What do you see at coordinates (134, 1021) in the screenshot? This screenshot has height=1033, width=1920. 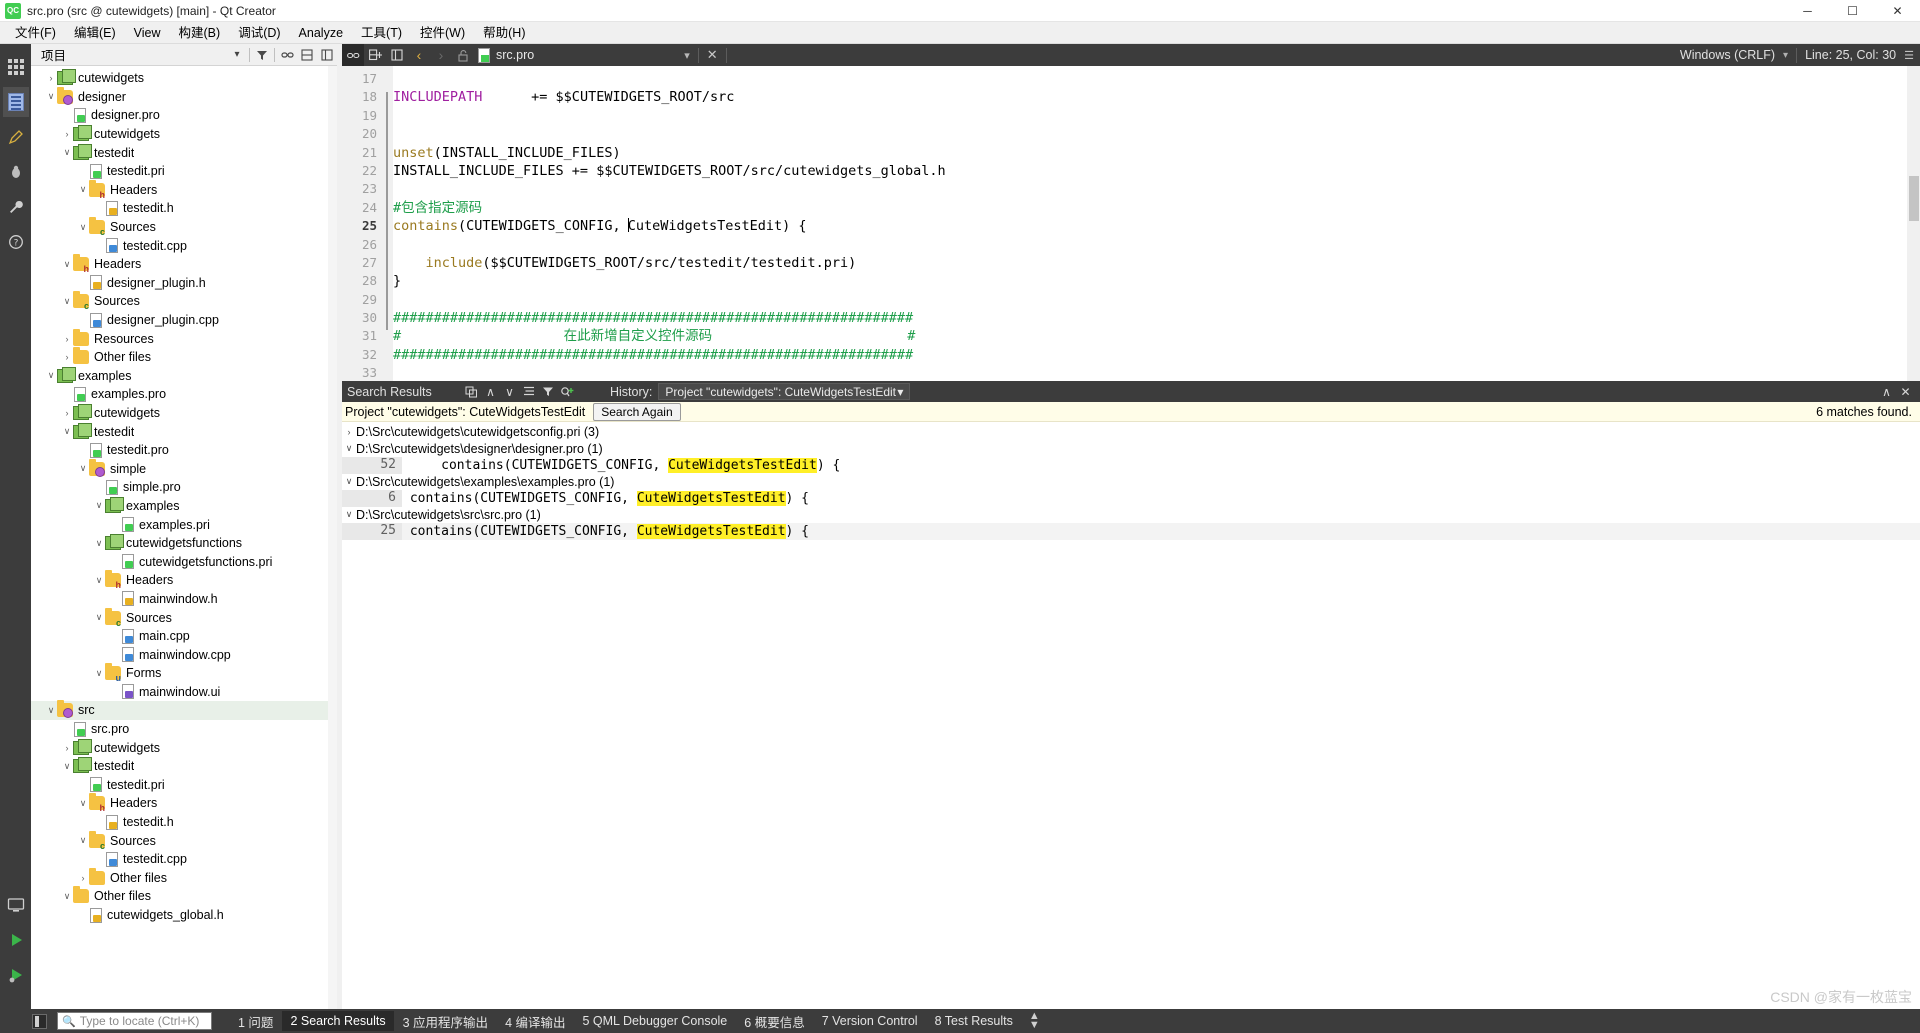 I see `locator-input: 🔍 Type to locate (Ctrl+K)` at bounding box center [134, 1021].